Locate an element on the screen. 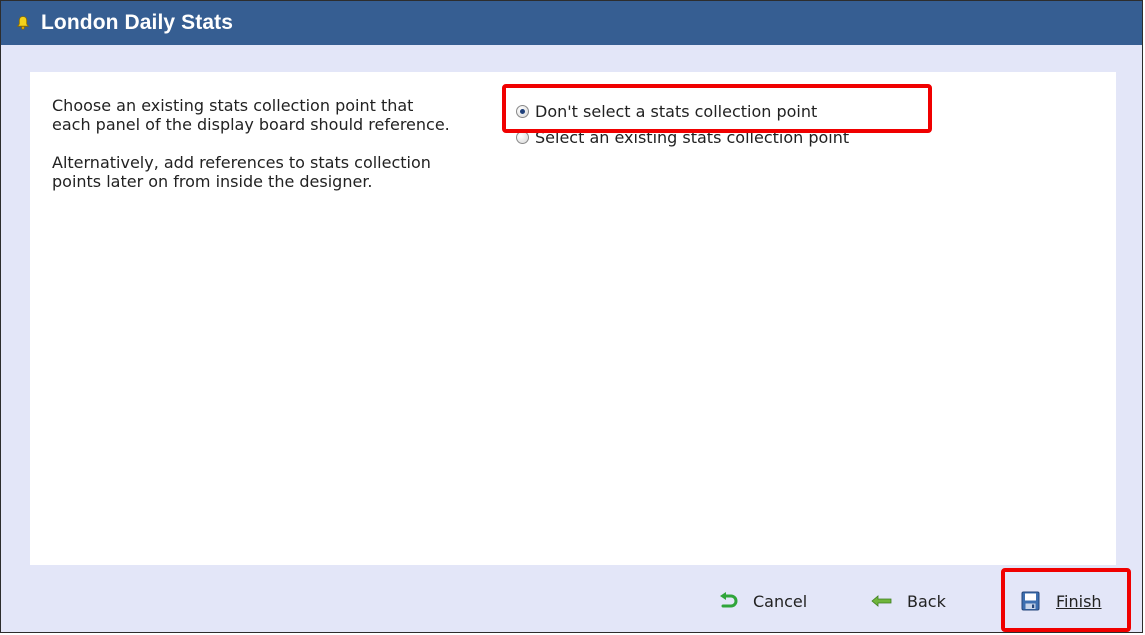  back-button: Back is located at coordinates (908, 601).